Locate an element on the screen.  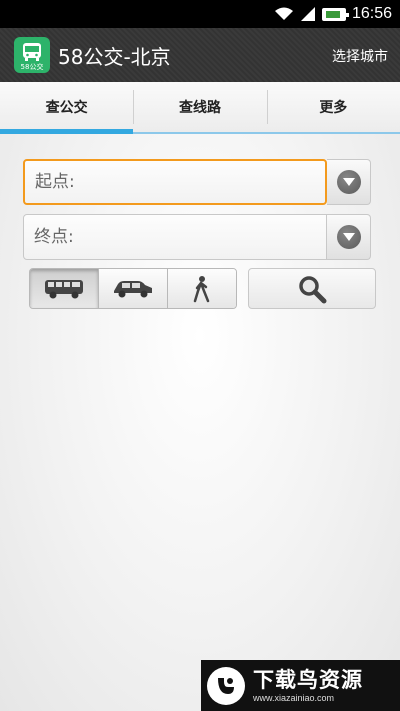
app-title: 58公交-北京 is located at coordinates (114, 56).